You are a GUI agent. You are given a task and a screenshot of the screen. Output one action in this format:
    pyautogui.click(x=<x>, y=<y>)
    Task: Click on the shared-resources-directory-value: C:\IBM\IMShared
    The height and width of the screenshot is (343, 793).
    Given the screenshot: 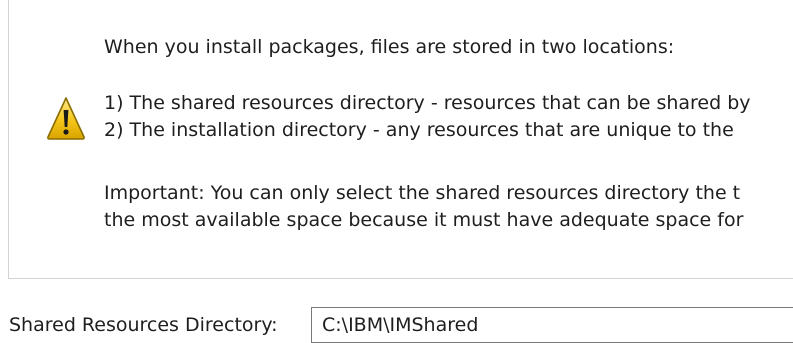 What is the action you would take?
    pyautogui.click(x=400, y=325)
    